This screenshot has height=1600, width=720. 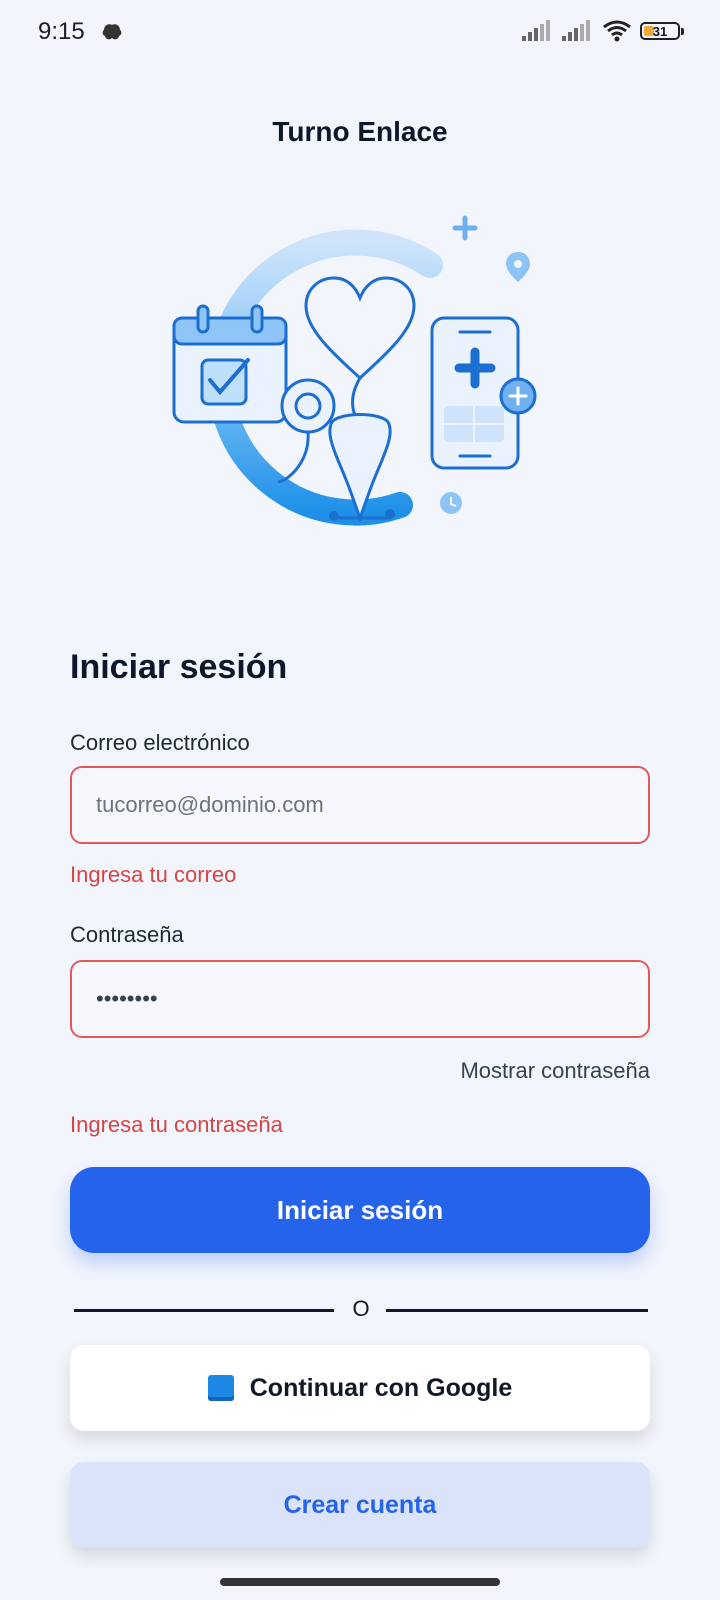 I want to click on login-button: Iniciar sesión, so click(x=360, y=1210).